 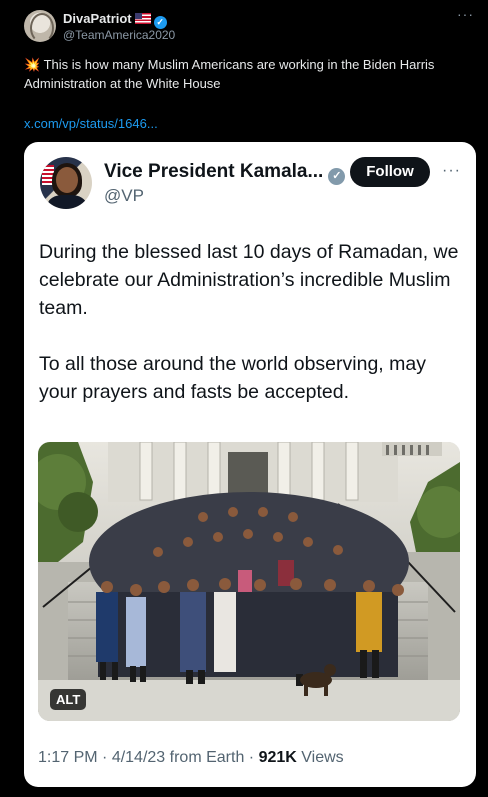 What do you see at coordinates (119, 35) in the screenshot?
I see `author-handle: @TeamAmerica2020` at bounding box center [119, 35].